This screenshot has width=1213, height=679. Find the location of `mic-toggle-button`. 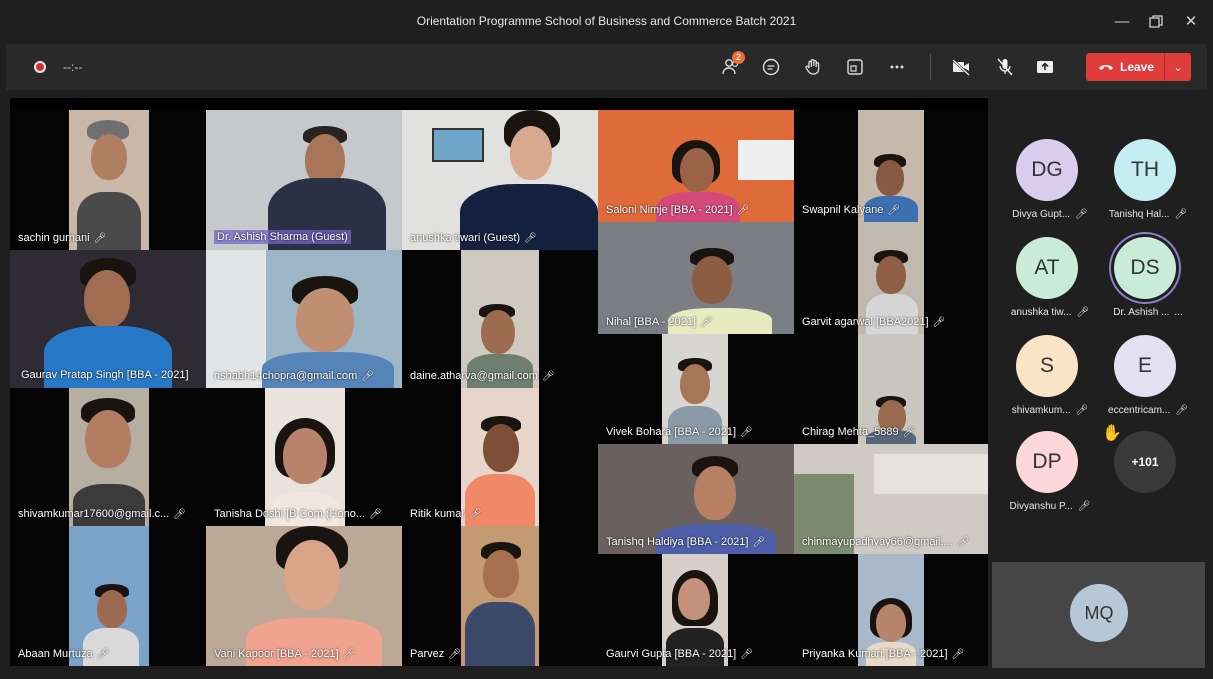

mic-toggle-button is located at coordinates (1005, 67).